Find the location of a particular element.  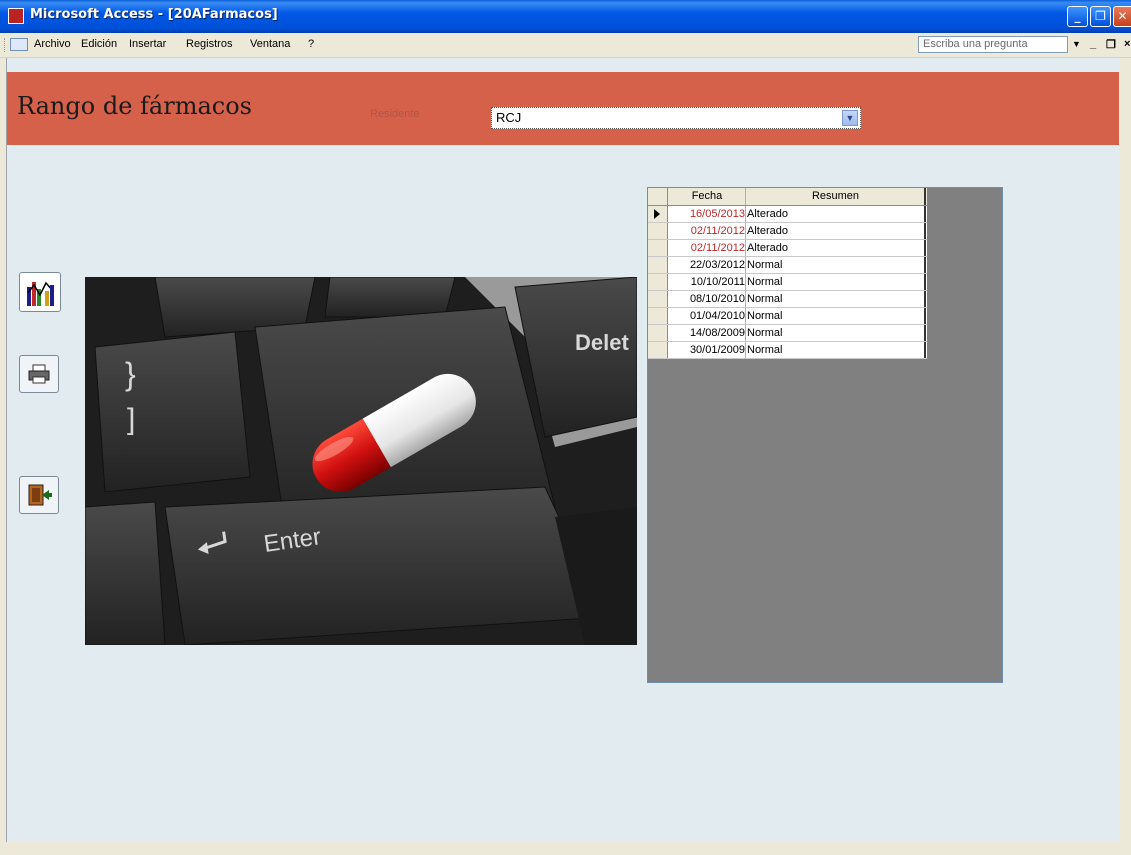

key-label-bracket: ] is located at coordinates (131, 419).